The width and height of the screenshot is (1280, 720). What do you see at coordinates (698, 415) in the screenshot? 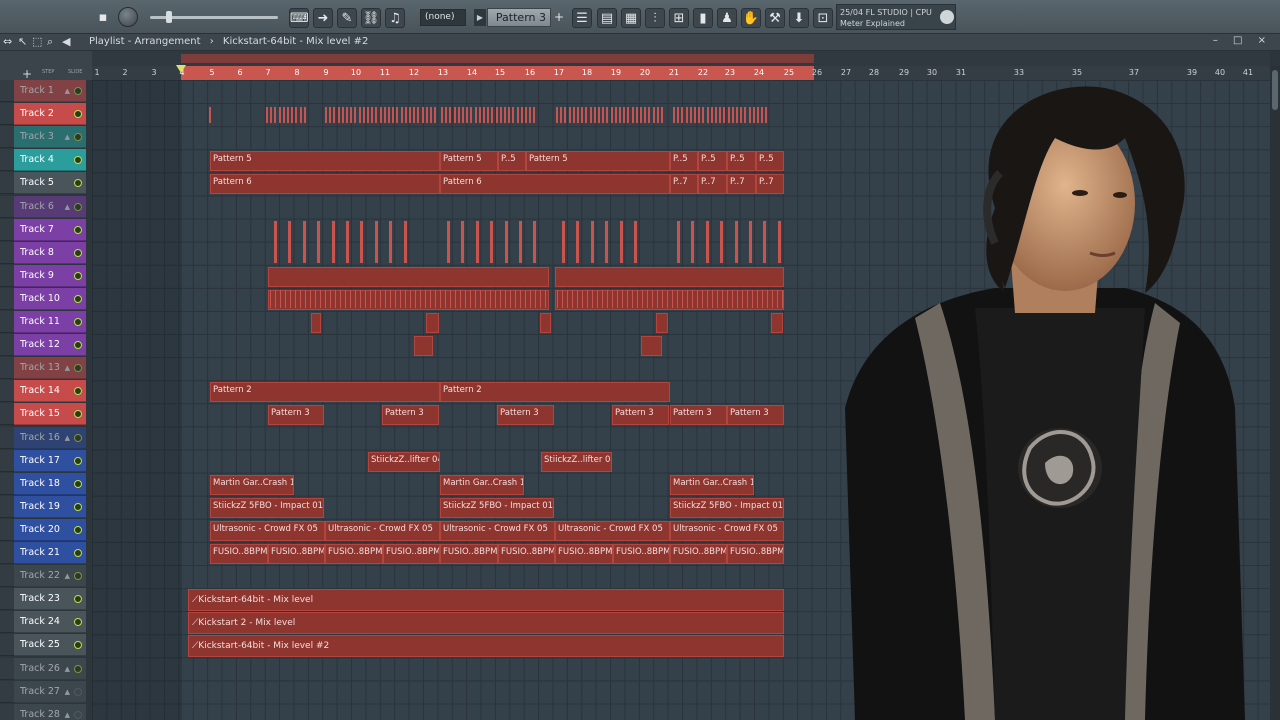
I see `pattern-clip: Pattern 3` at bounding box center [698, 415].